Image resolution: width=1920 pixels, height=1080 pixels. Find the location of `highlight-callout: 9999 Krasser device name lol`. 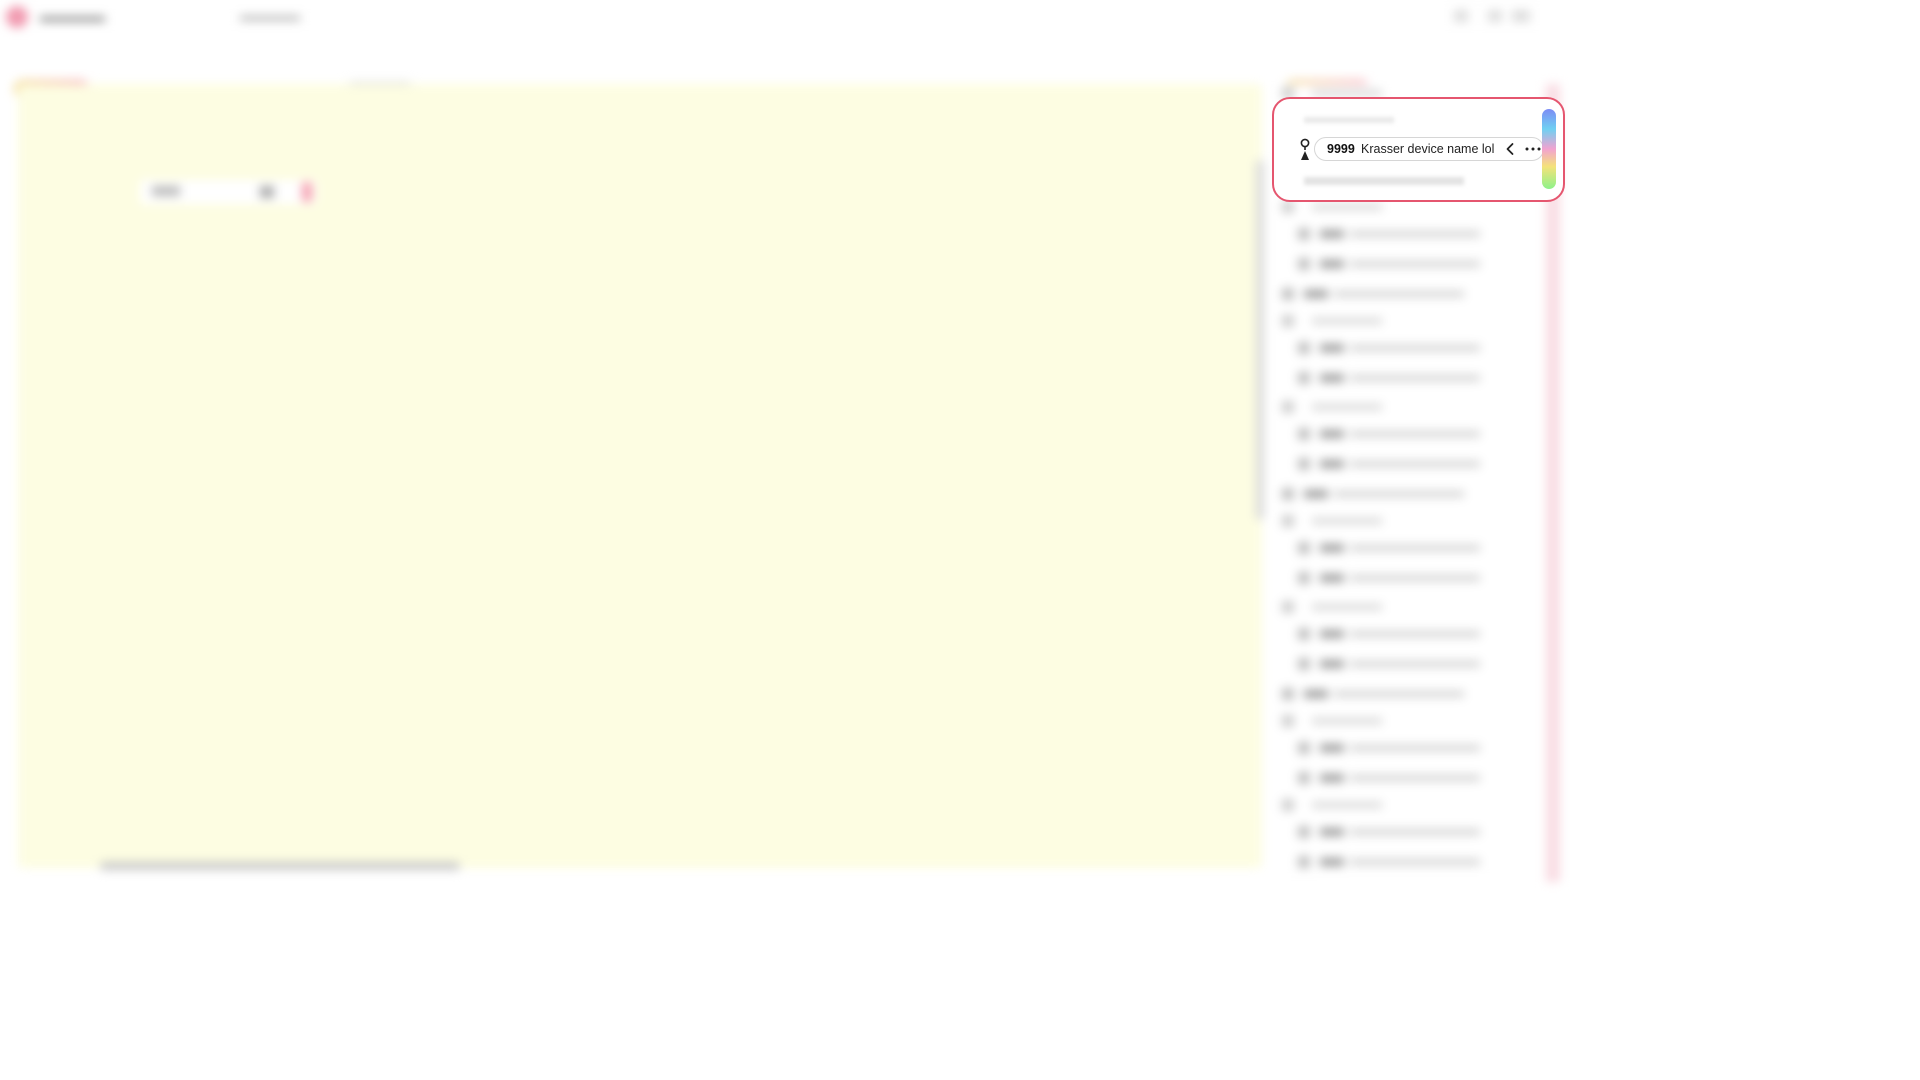

highlight-callout: 9999 Krasser device name lol is located at coordinates (1418, 149).